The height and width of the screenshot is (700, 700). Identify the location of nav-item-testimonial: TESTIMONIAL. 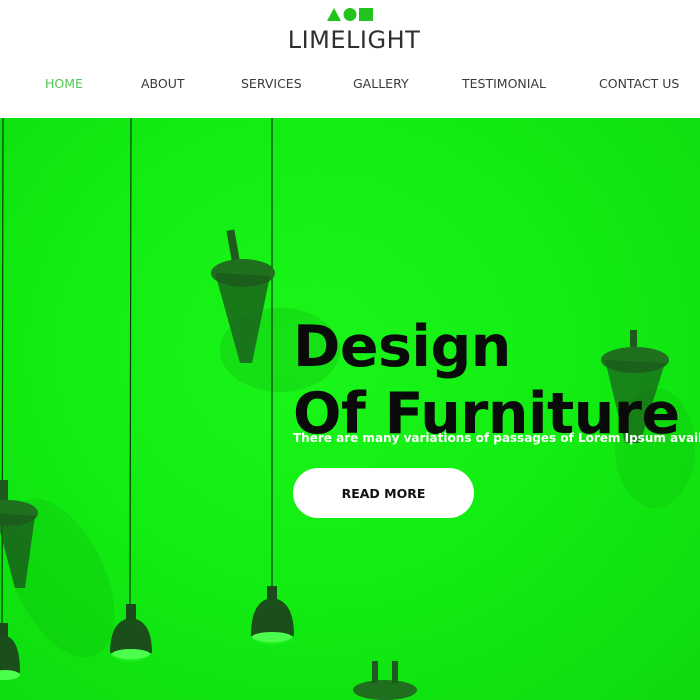
(504, 84).